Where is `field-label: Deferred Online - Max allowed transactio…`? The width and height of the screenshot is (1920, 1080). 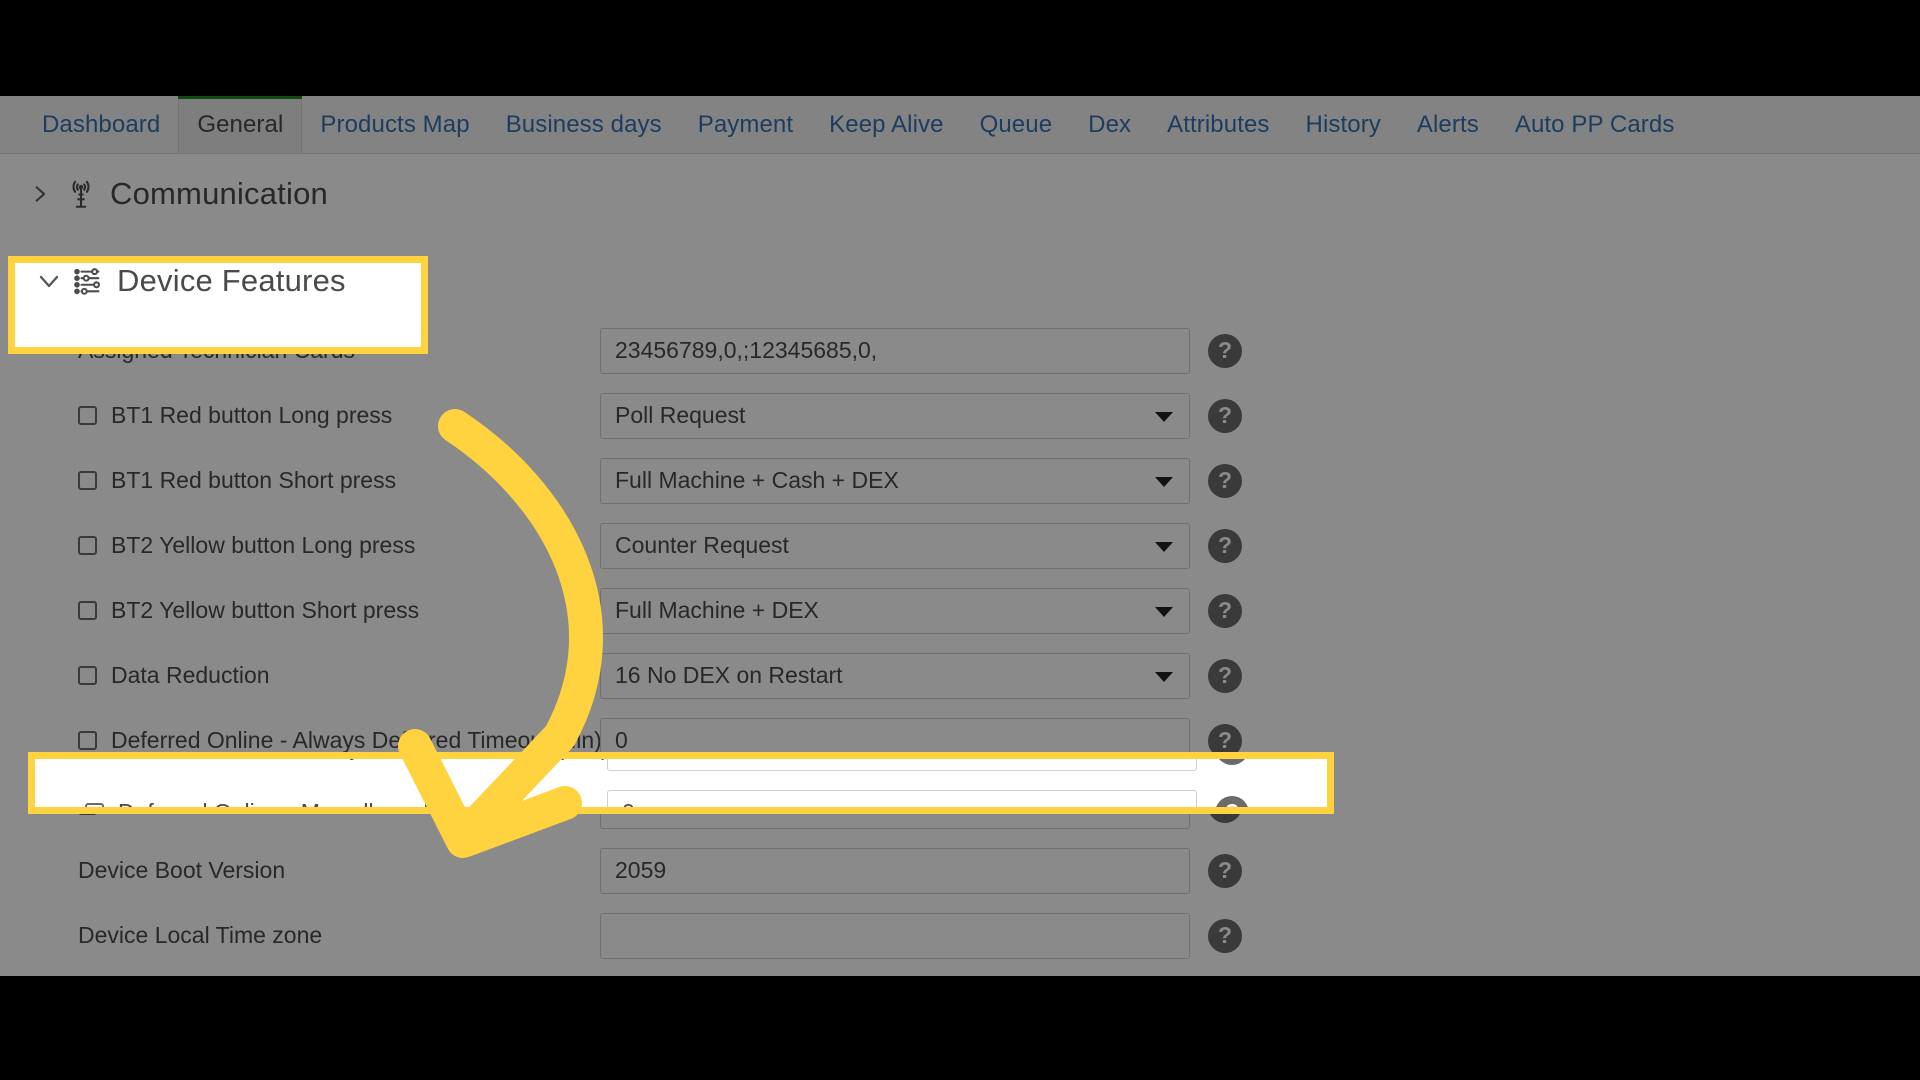
field-label: Deferred Online - Max allowed transactio… is located at coordinates (363, 805).